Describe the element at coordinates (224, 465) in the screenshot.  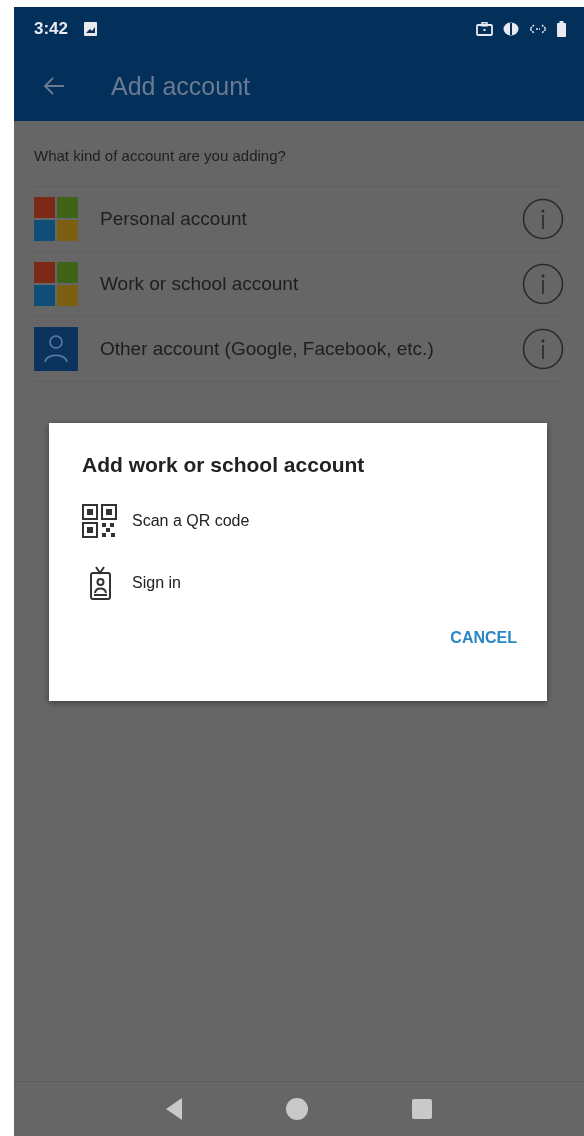
I see `dialog-title: Add work or school account` at that location.